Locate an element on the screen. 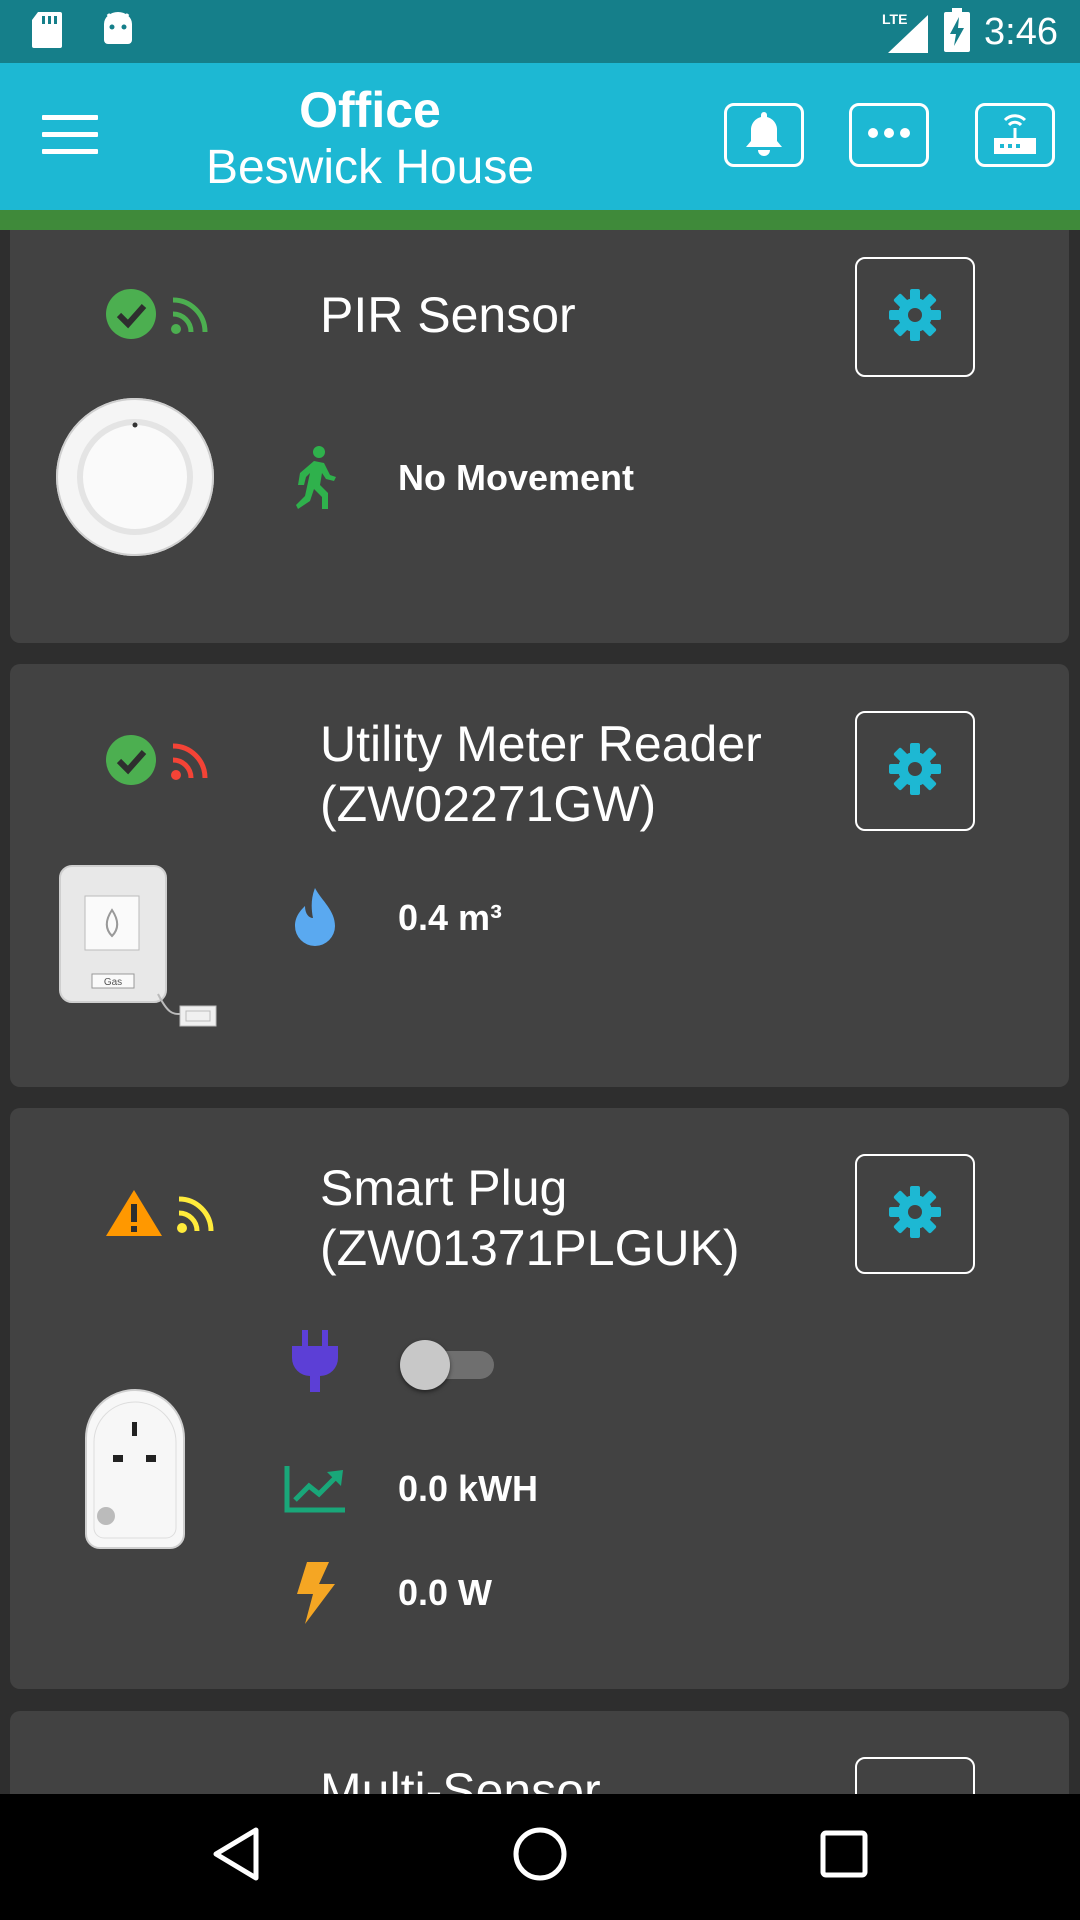  bell-icon is located at coordinates (764, 135).